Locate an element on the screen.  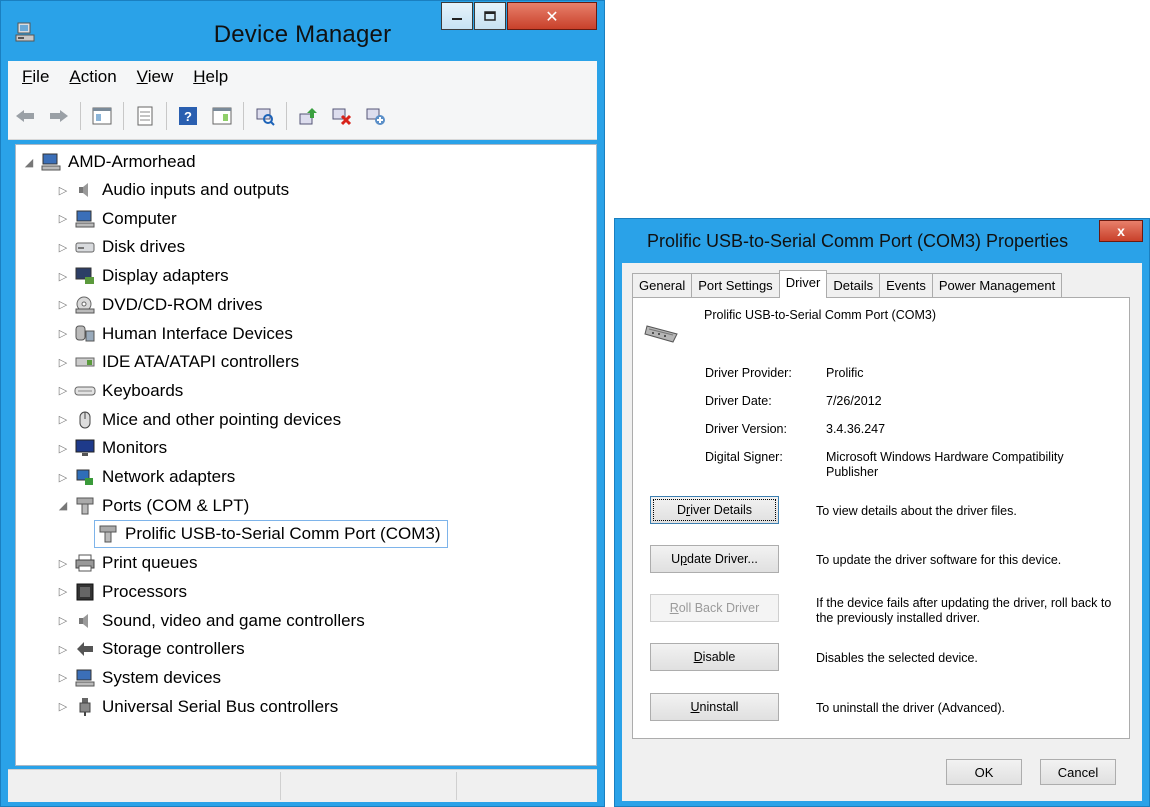
device-tree-selected-item: Prolific USB-to-Serial Comm Port (COM3) is located at coordinates (262, 534).